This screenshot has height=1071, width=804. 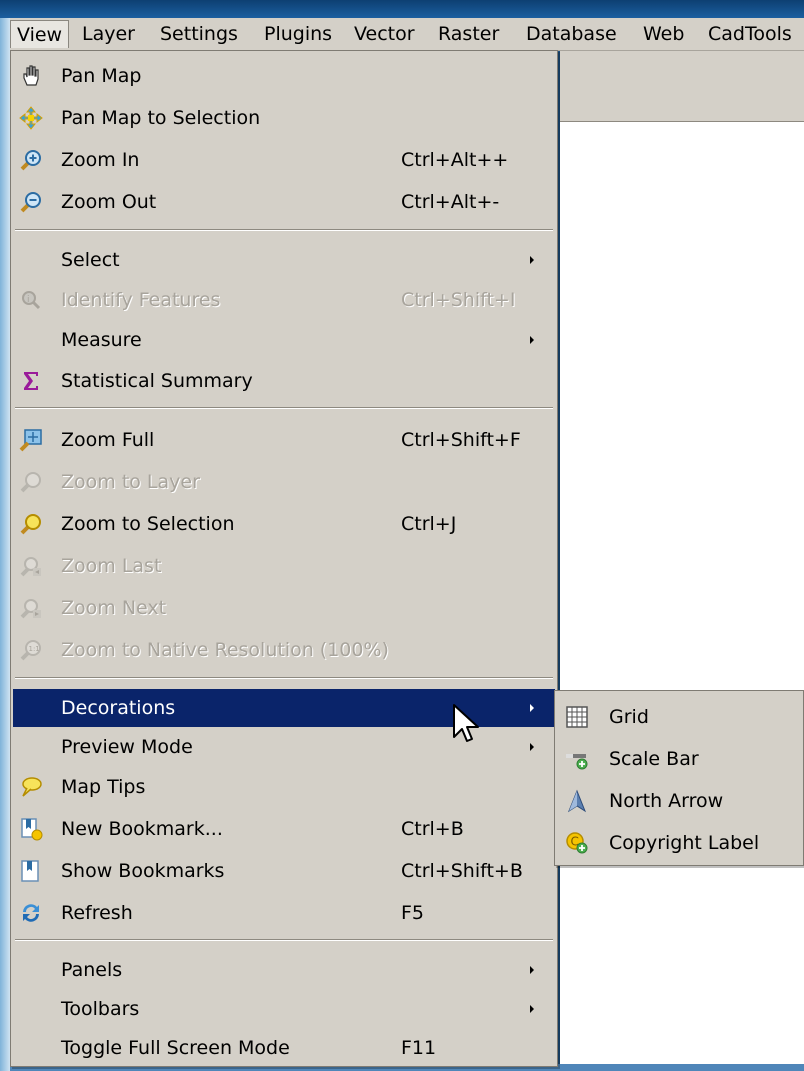 What do you see at coordinates (284, 202) in the screenshot?
I see `menu-item-zoom-out: Zoom Out Ctrl+Alt+-` at bounding box center [284, 202].